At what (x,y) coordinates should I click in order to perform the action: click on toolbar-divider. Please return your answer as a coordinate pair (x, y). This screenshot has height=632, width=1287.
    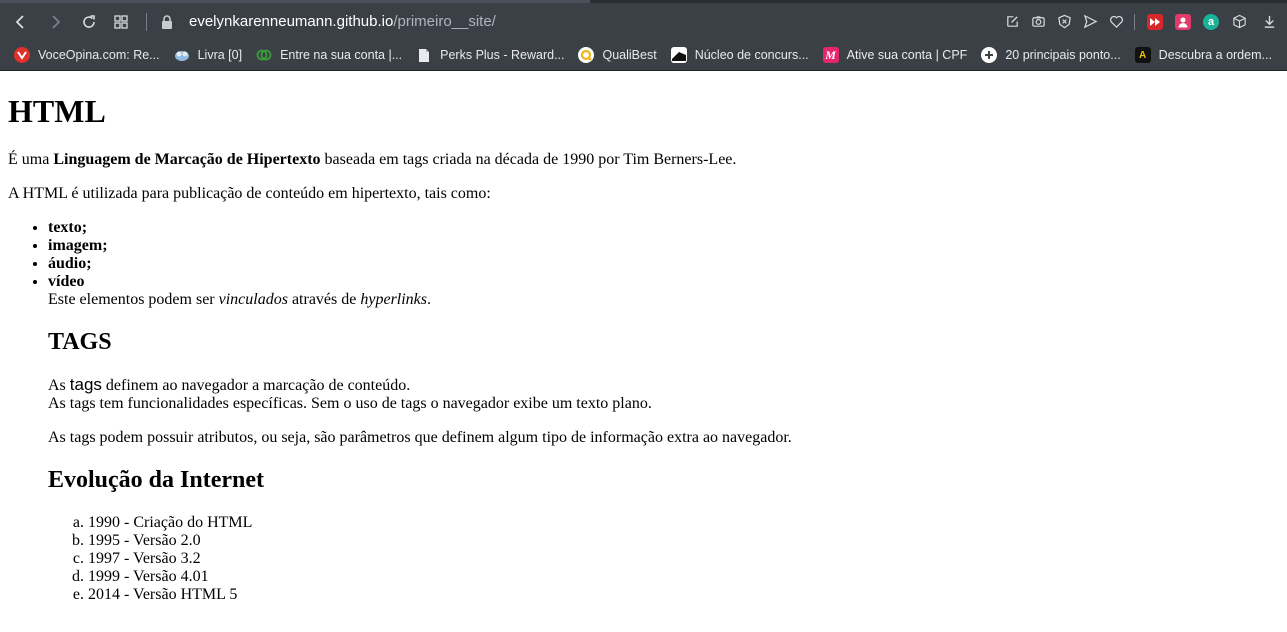
    Looking at the image, I should click on (146, 21).